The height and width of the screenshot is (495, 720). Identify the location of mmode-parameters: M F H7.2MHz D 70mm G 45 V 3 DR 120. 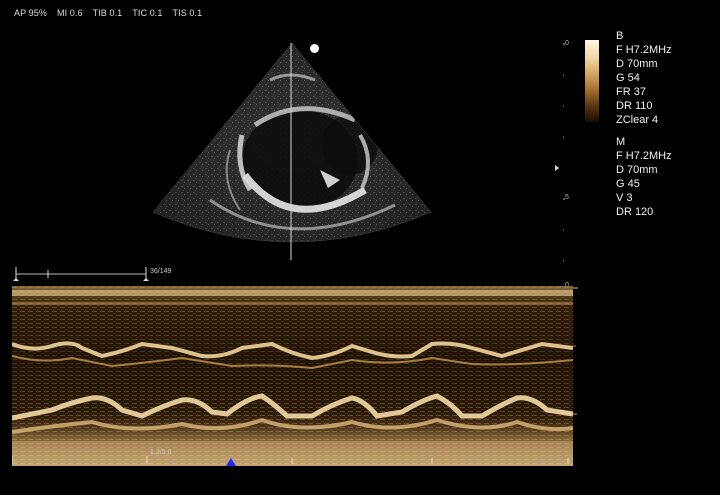
(644, 177).